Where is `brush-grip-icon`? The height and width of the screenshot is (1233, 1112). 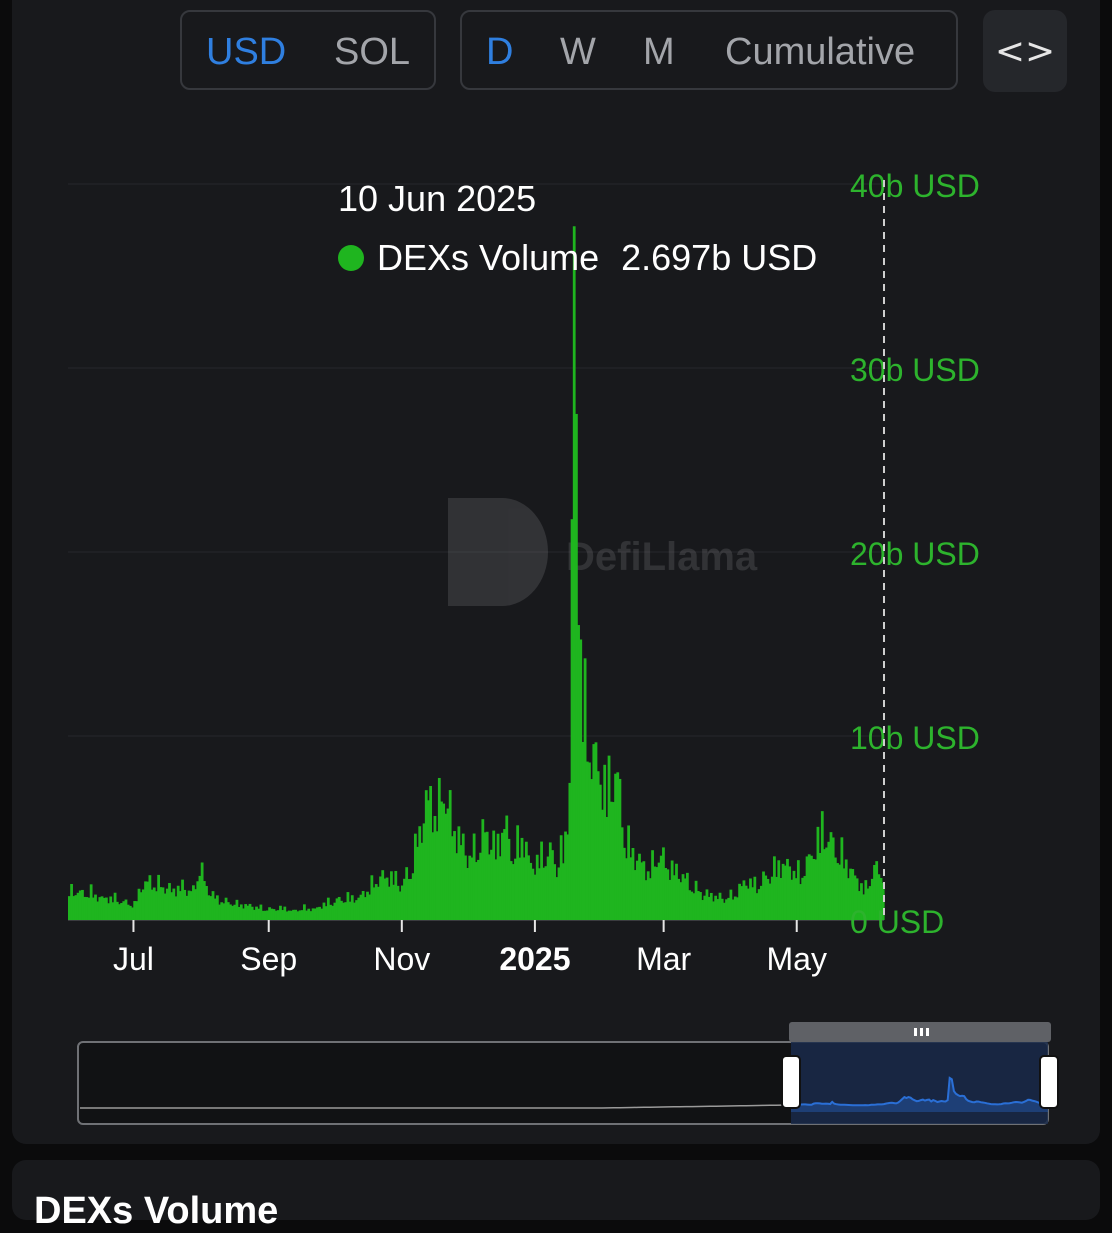
brush-grip-icon is located at coordinates (921, 1032).